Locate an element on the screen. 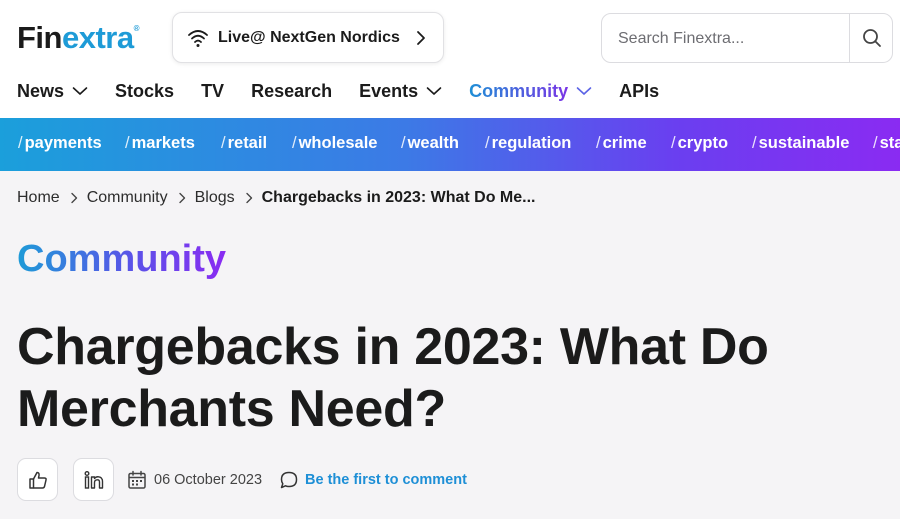  linkedin-share-button is located at coordinates (93, 479).